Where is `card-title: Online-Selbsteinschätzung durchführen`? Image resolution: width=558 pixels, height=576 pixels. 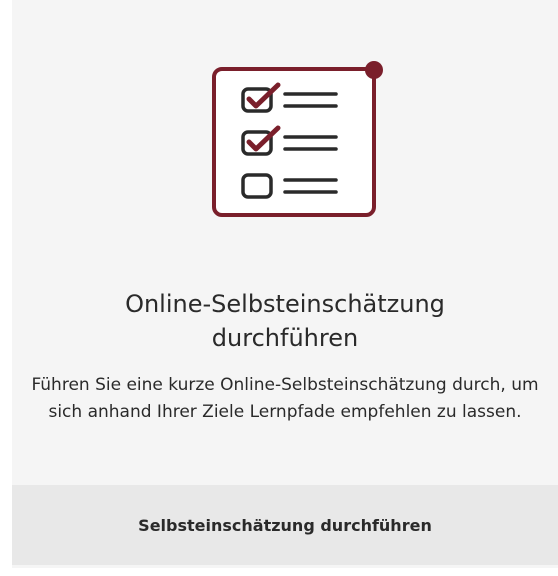 card-title: Online-Selbsteinschätzung durchführen is located at coordinates (285, 321).